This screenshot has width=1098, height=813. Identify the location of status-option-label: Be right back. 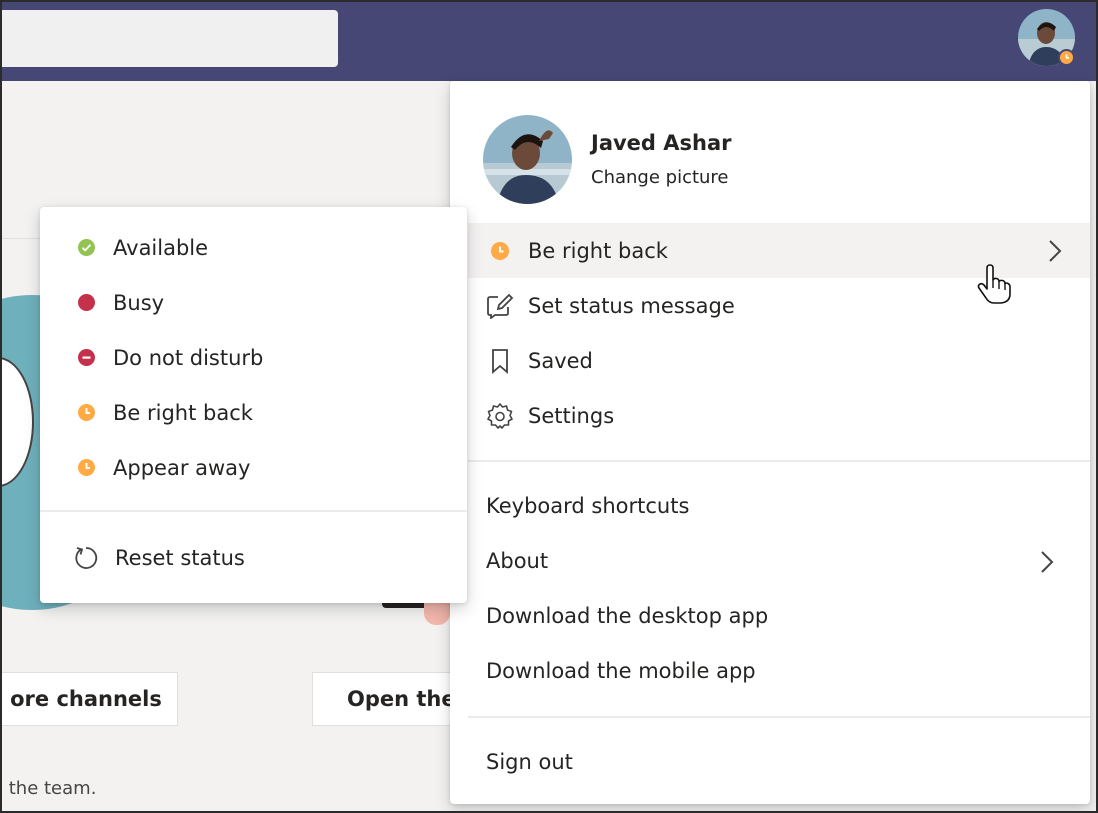
(183, 412).